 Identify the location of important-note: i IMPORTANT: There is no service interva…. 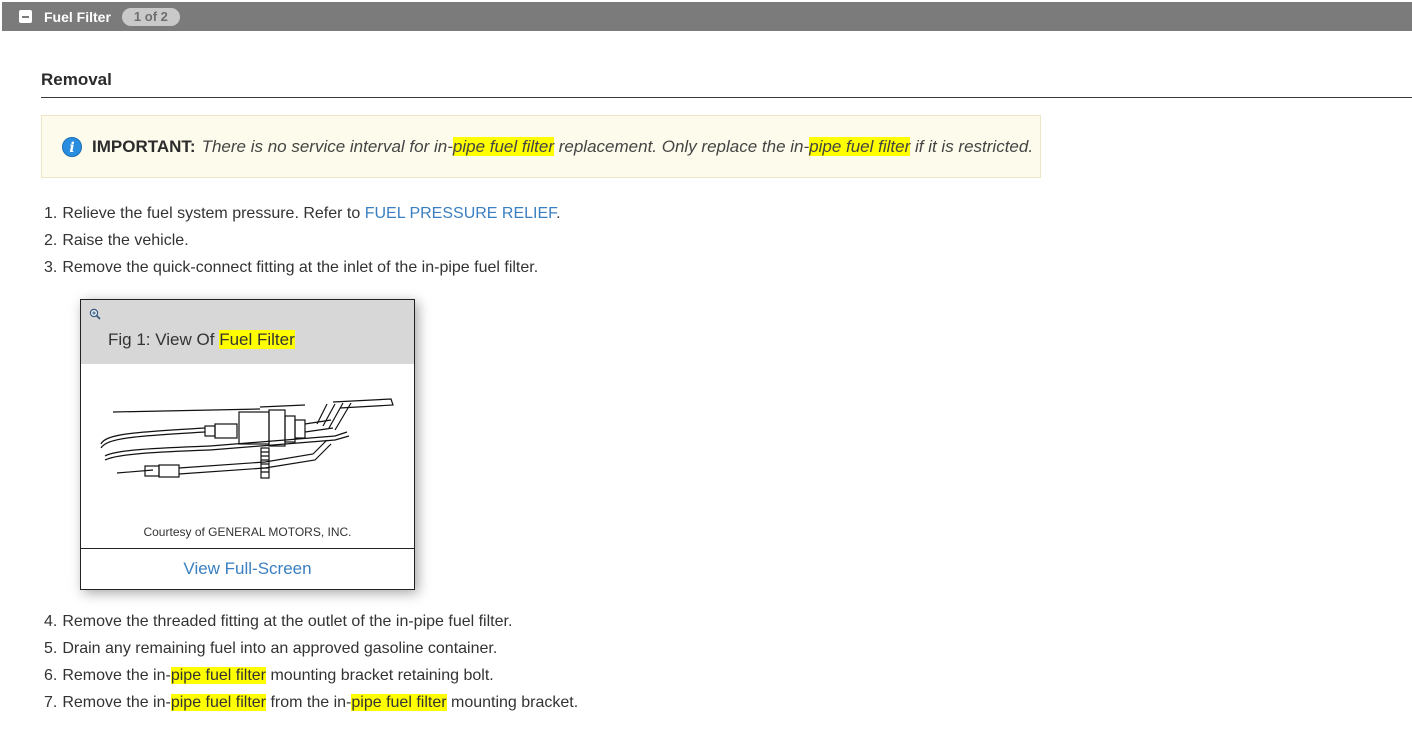
(541, 146).